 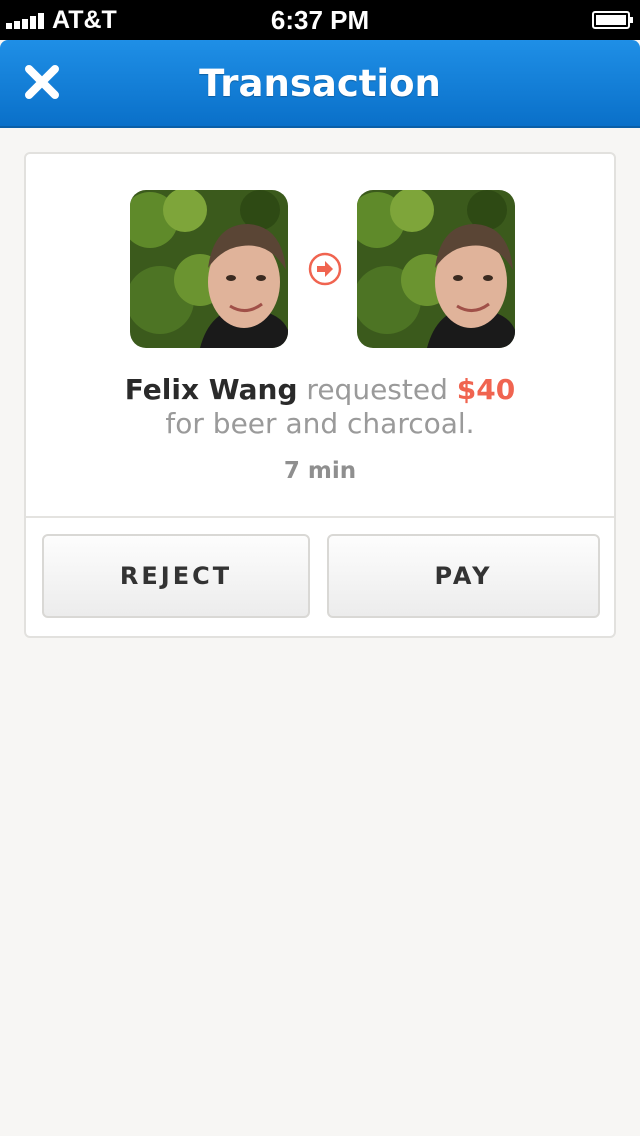 I want to click on request-amount: $40, so click(x=486, y=389).